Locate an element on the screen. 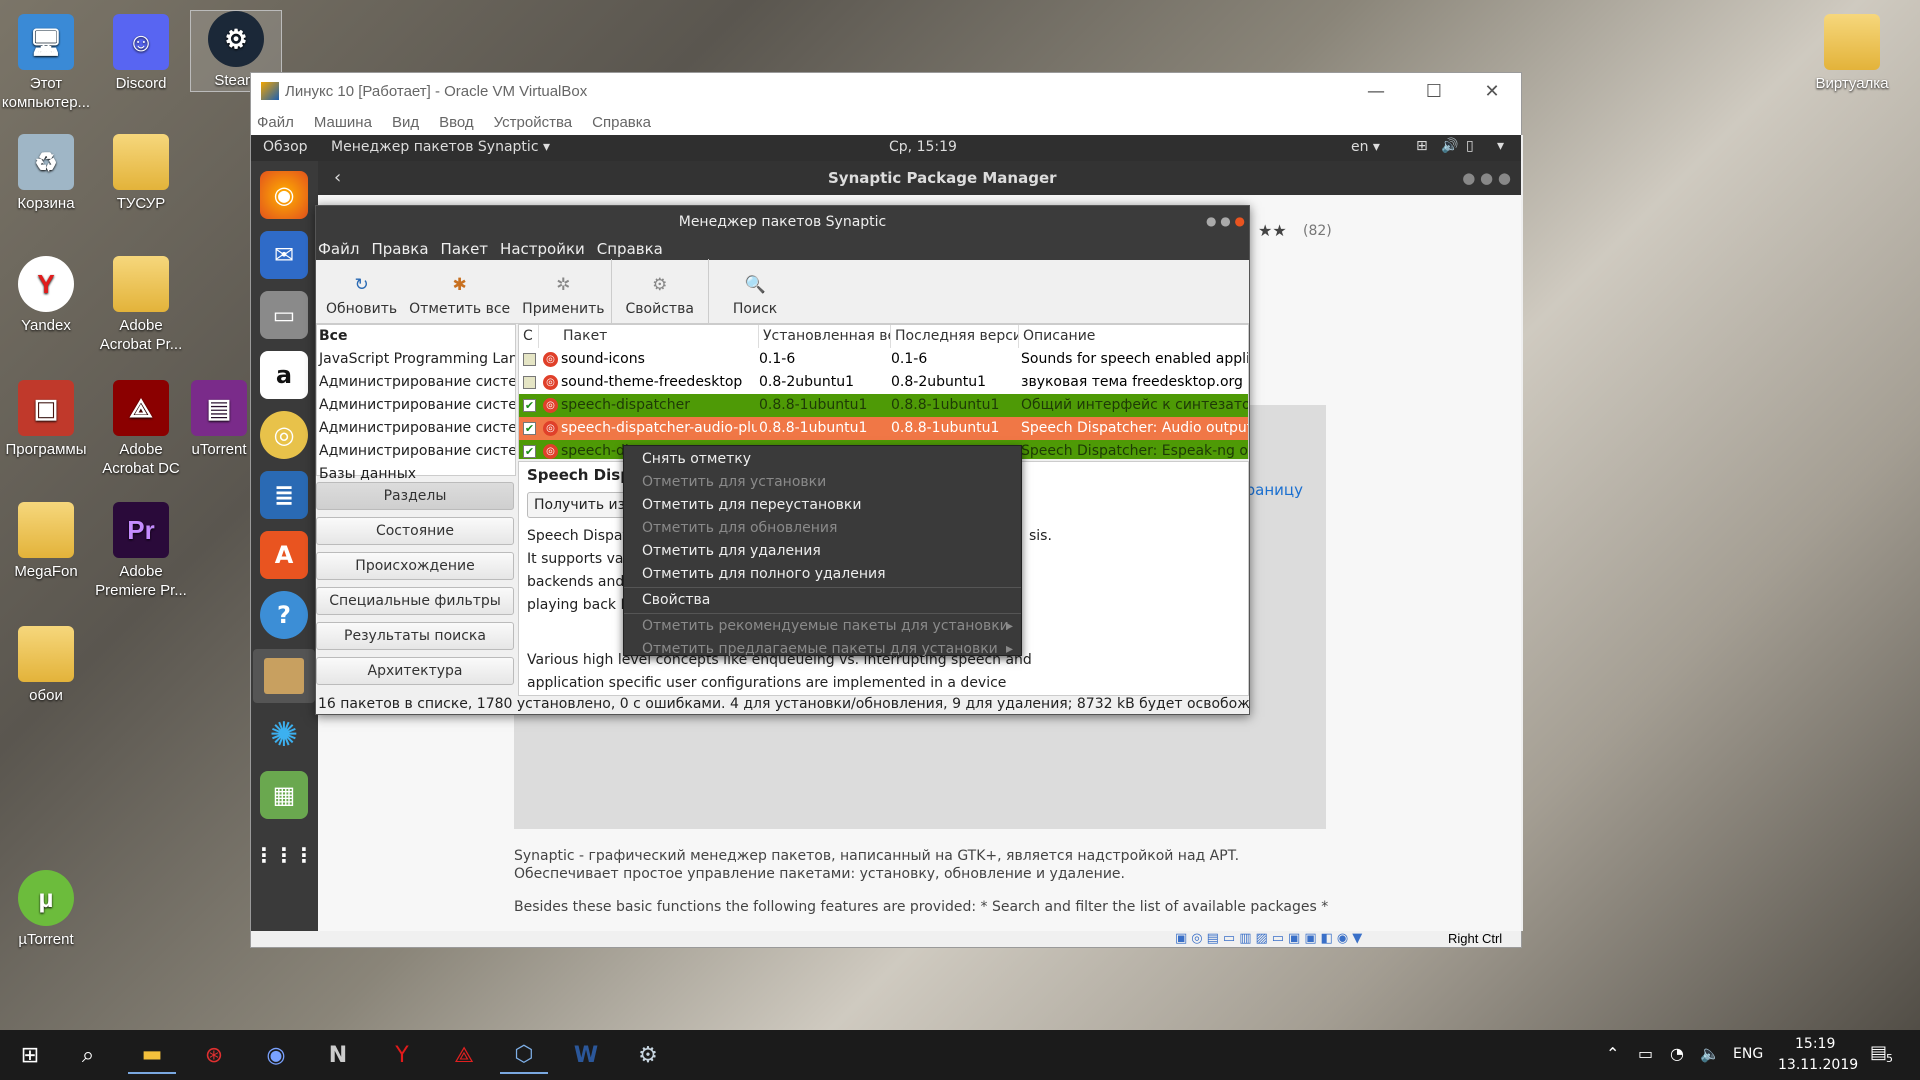 The height and width of the screenshot is (1080, 1920). vbox-menu-devices: Устройства is located at coordinates (533, 122).